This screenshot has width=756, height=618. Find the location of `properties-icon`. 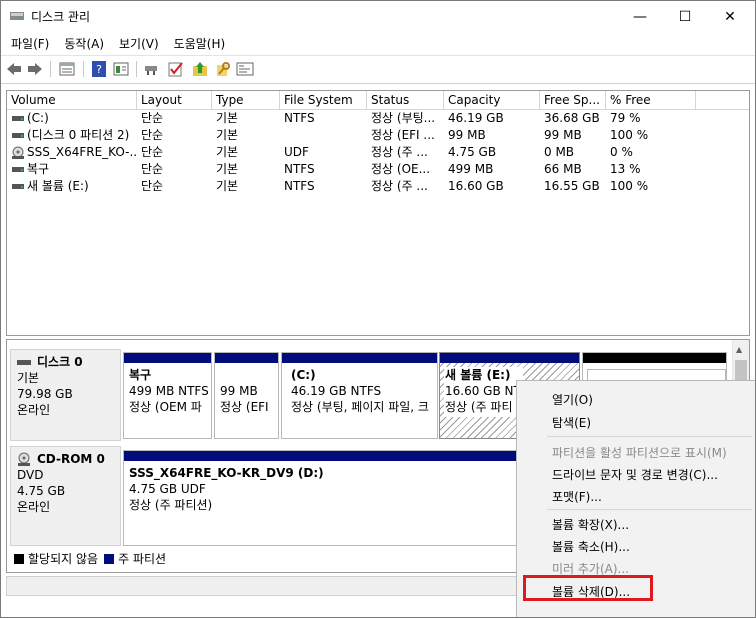

properties-icon is located at coordinates (67, 69).